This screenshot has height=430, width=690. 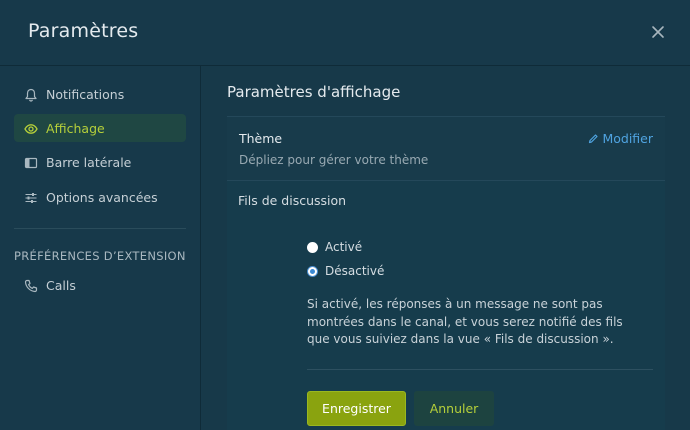 I want to click on bell-icon, so click(x=31, y=94).